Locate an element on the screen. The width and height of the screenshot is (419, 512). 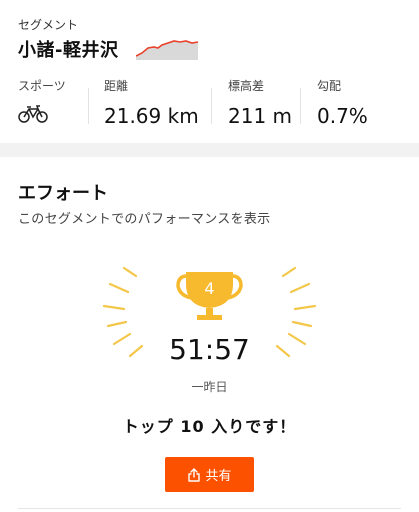
effort-title: エフォート is located at coordinates (63, 193).